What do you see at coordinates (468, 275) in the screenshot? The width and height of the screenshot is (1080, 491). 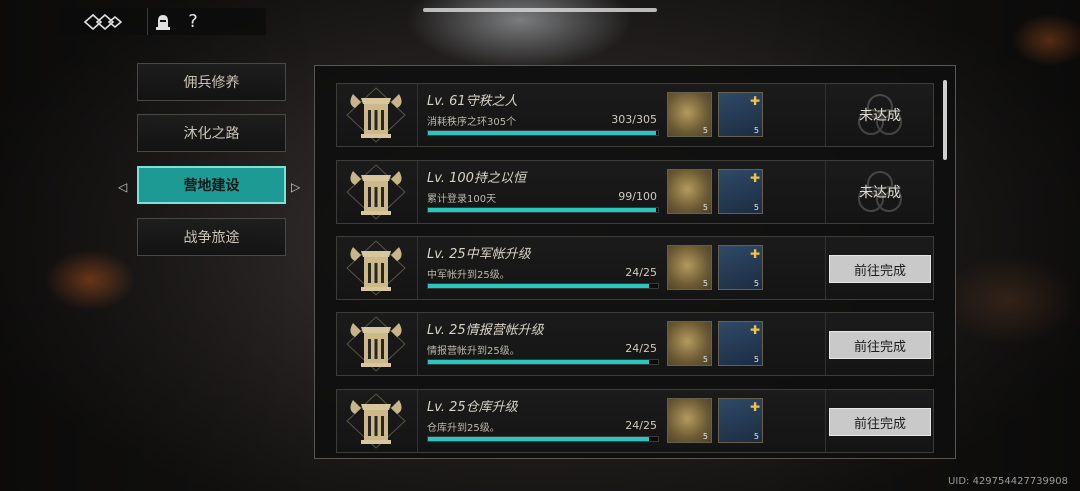 I see `task-description: 中军帐升到25级。` at bounding box center [468, 275].